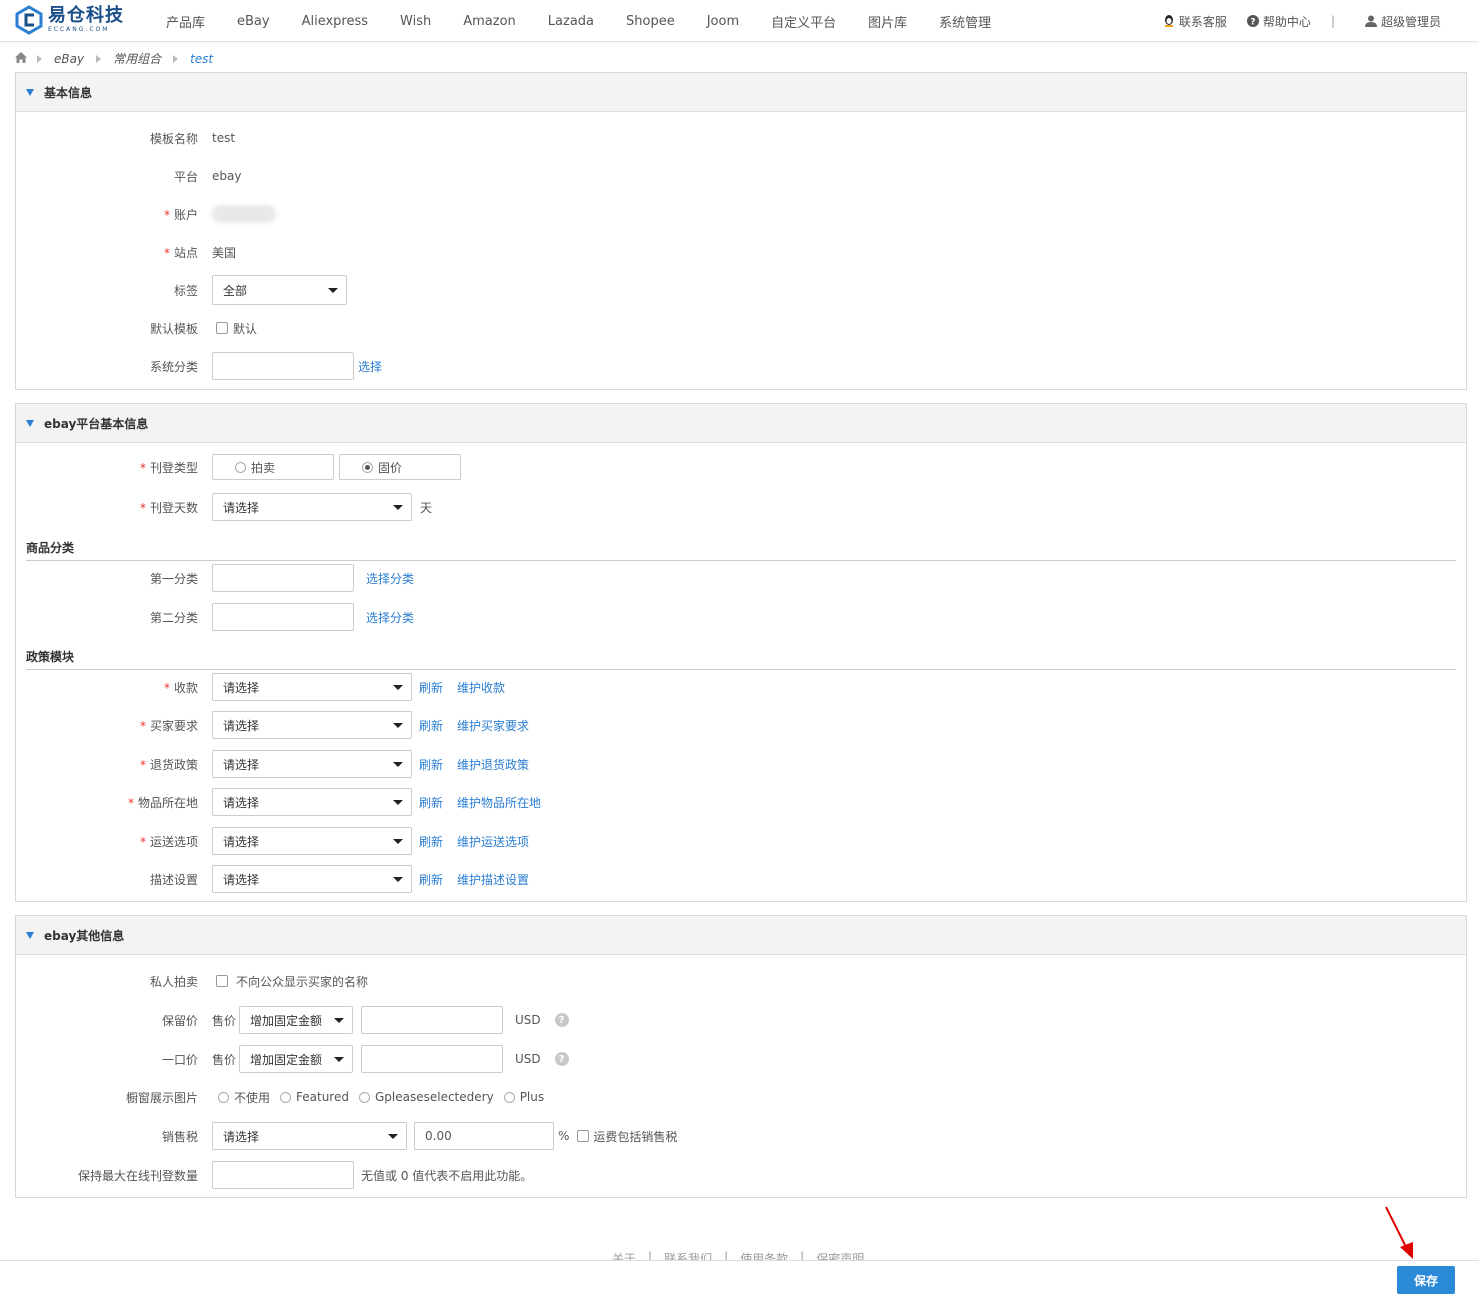  Describe the element at coordinates (222, 981) in the screenshot. I see `private-auction-checkbox` at that location.